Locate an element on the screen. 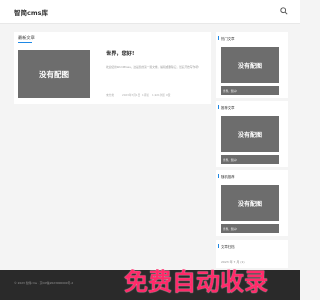  post-thumbnail: 没有配图 is located at coordinates (54, 74).